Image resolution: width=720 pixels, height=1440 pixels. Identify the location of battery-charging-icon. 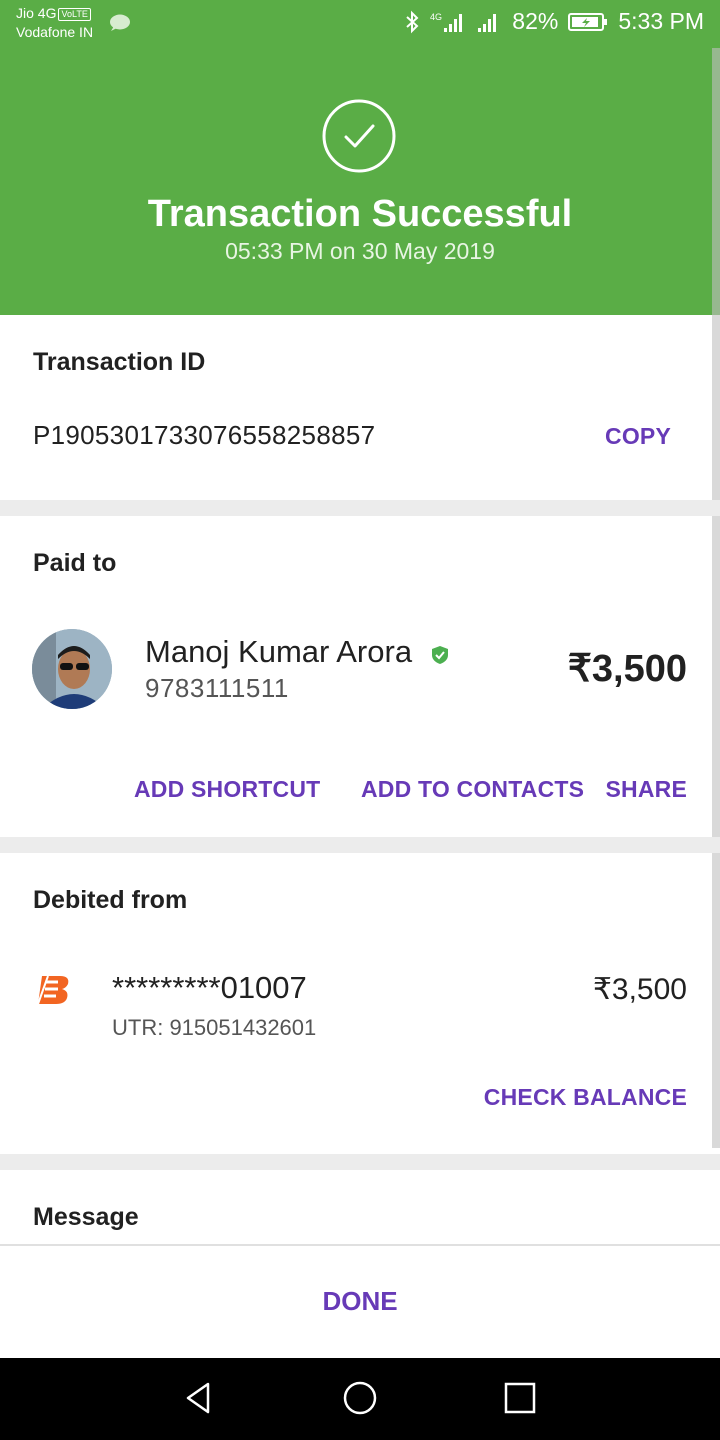
(588, 21).